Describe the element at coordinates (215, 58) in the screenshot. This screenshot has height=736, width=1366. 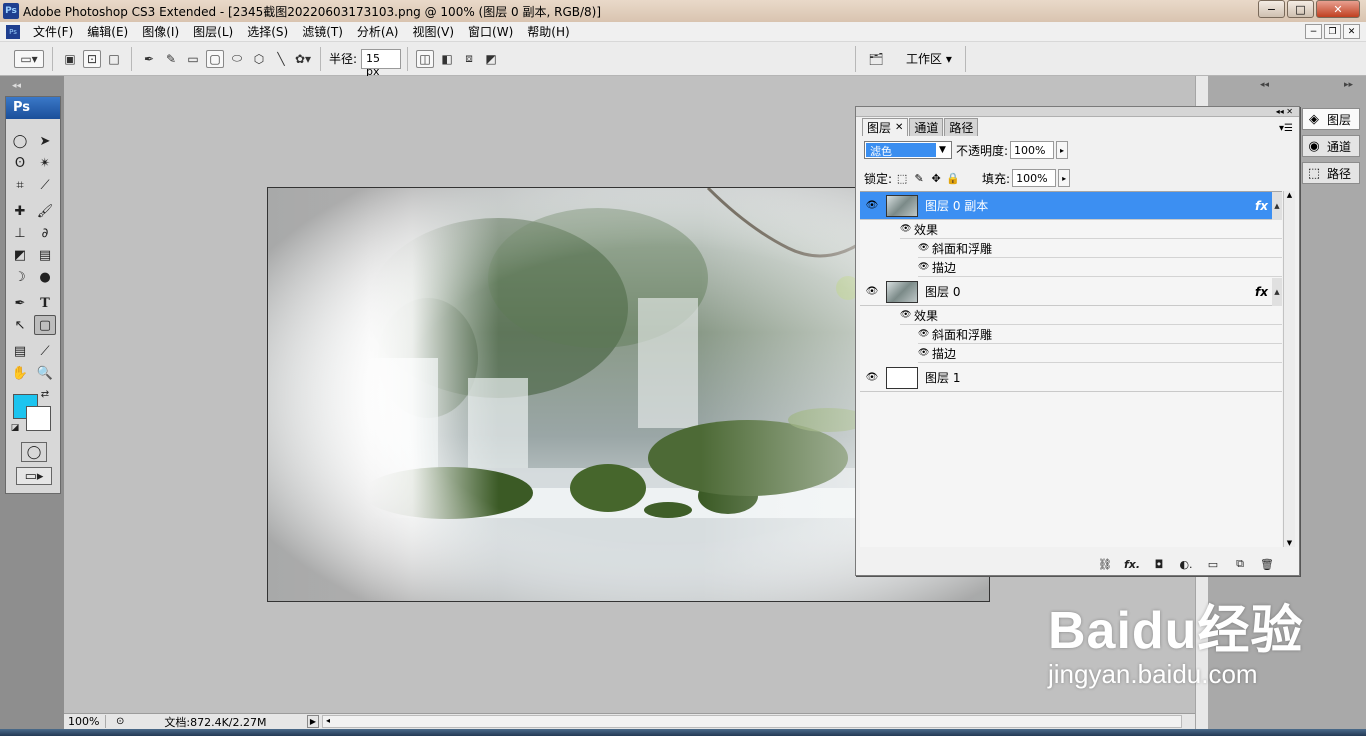
I see `rounded-rectangle-icon: ▢` at that location.